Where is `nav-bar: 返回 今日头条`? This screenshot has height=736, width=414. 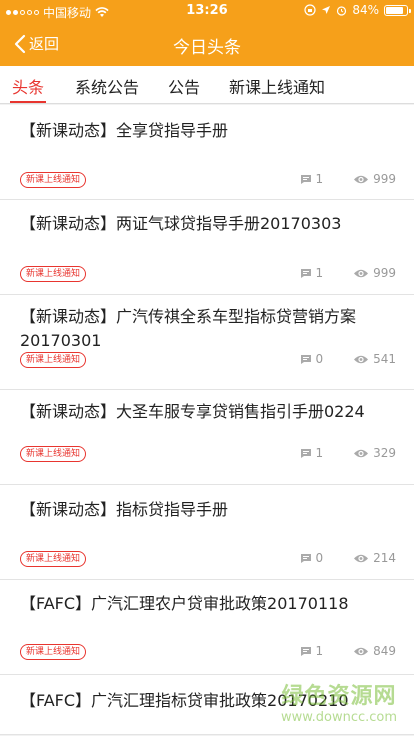
nav-bar: 返回 今日头条 is located at coordinates (207, 44).